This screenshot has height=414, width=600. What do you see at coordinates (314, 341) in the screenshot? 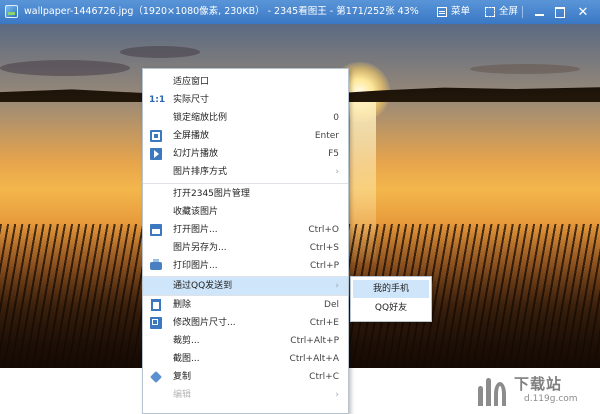
I see `menu-item-shortcut: Ctrl+Alt+P` at bounding box center [314, 341].